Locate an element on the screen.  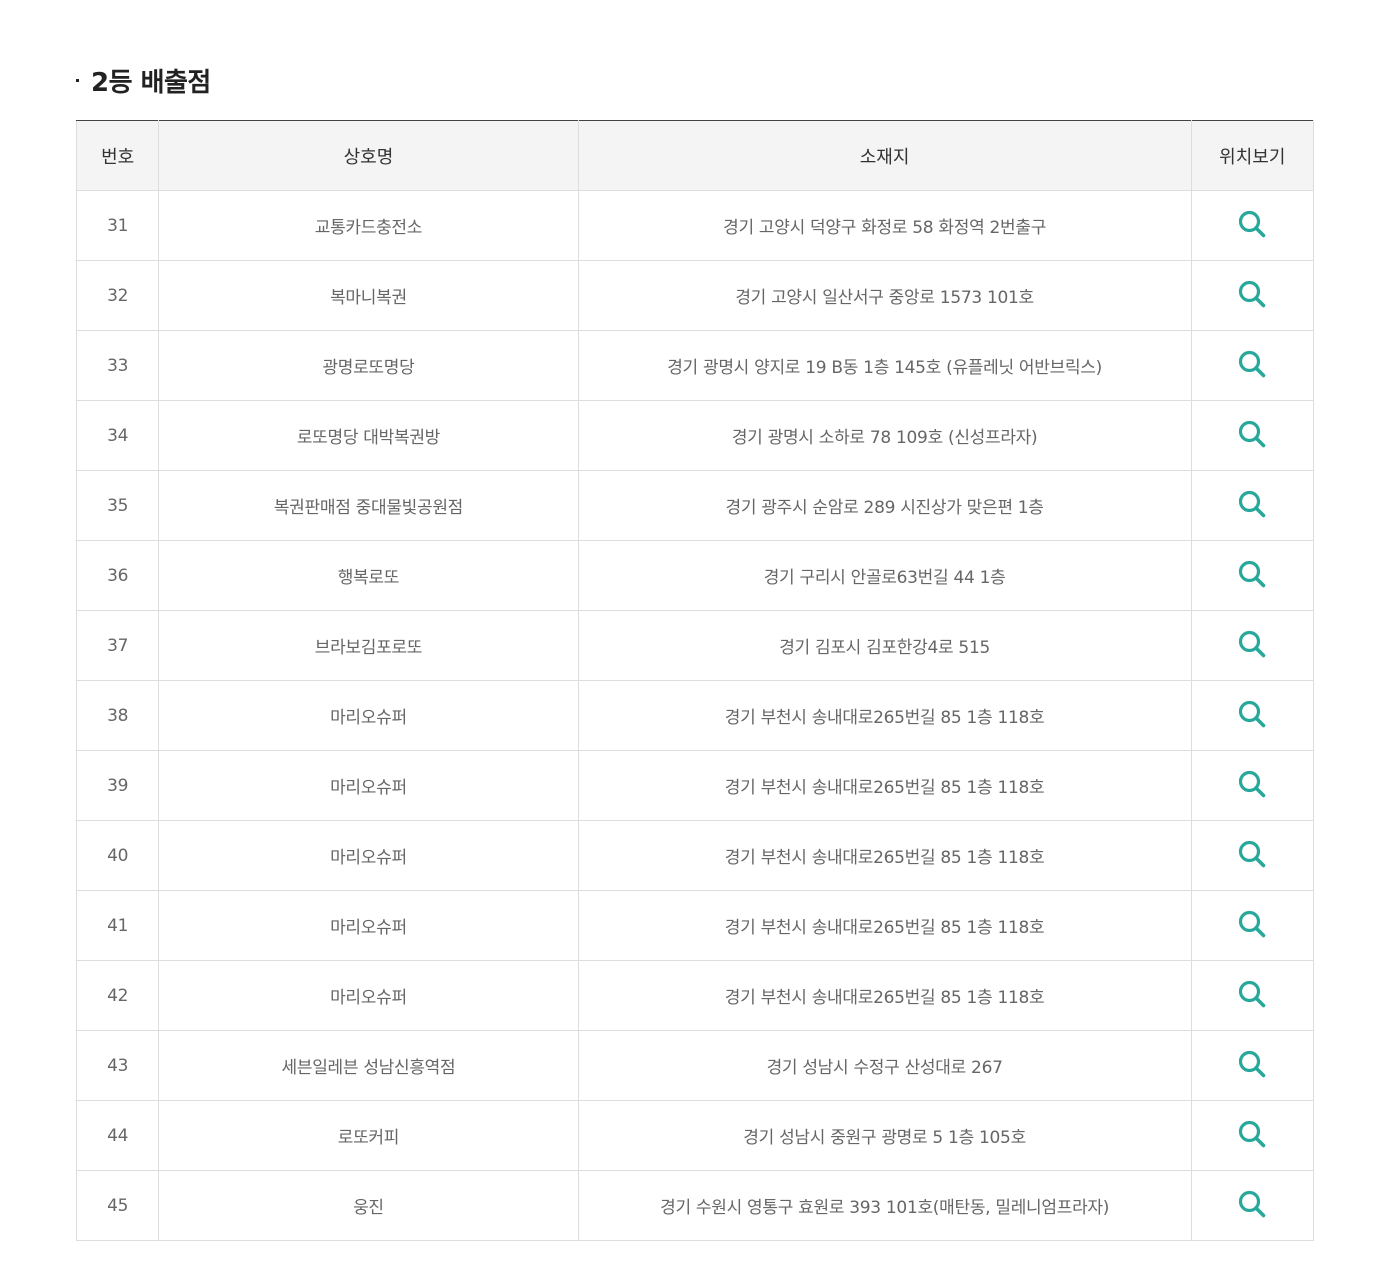
store-address: 경기 성남시 중원구 광명로 5 1층 105호 is located at coordinates (884, 1135).